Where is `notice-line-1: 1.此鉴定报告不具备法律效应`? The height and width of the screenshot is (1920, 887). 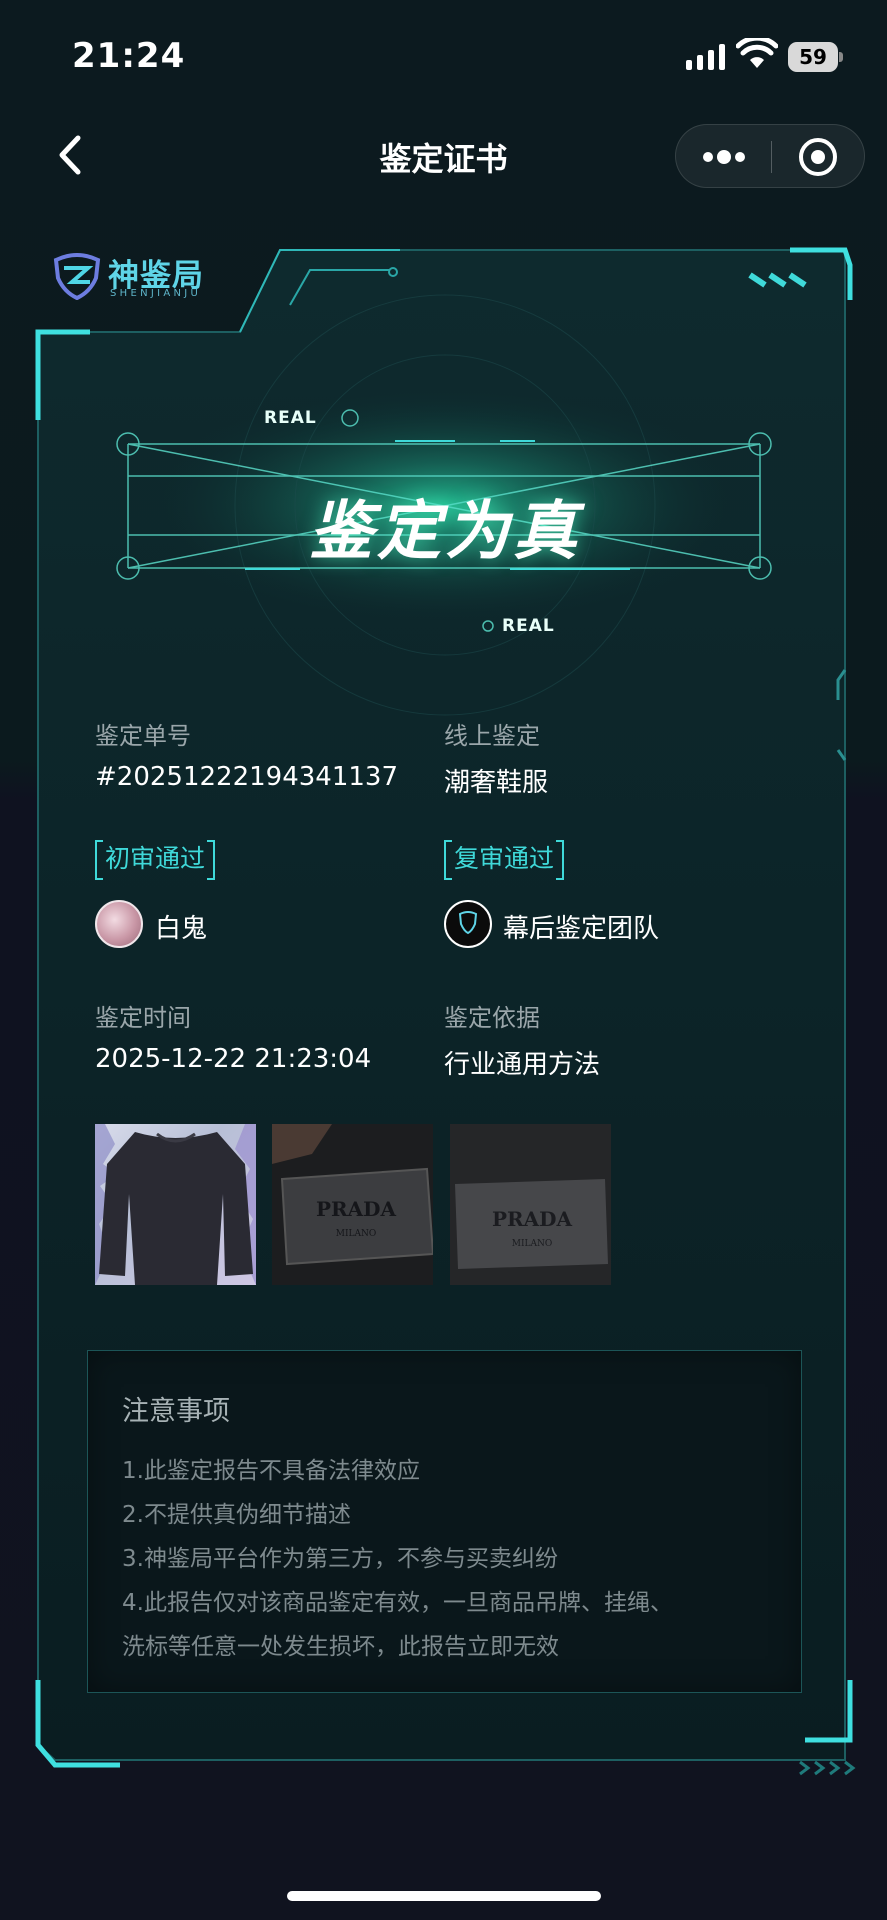
notice-line-1: 1.此鉴定报告不具备法律效应 is located at coordinates (271, 1471).